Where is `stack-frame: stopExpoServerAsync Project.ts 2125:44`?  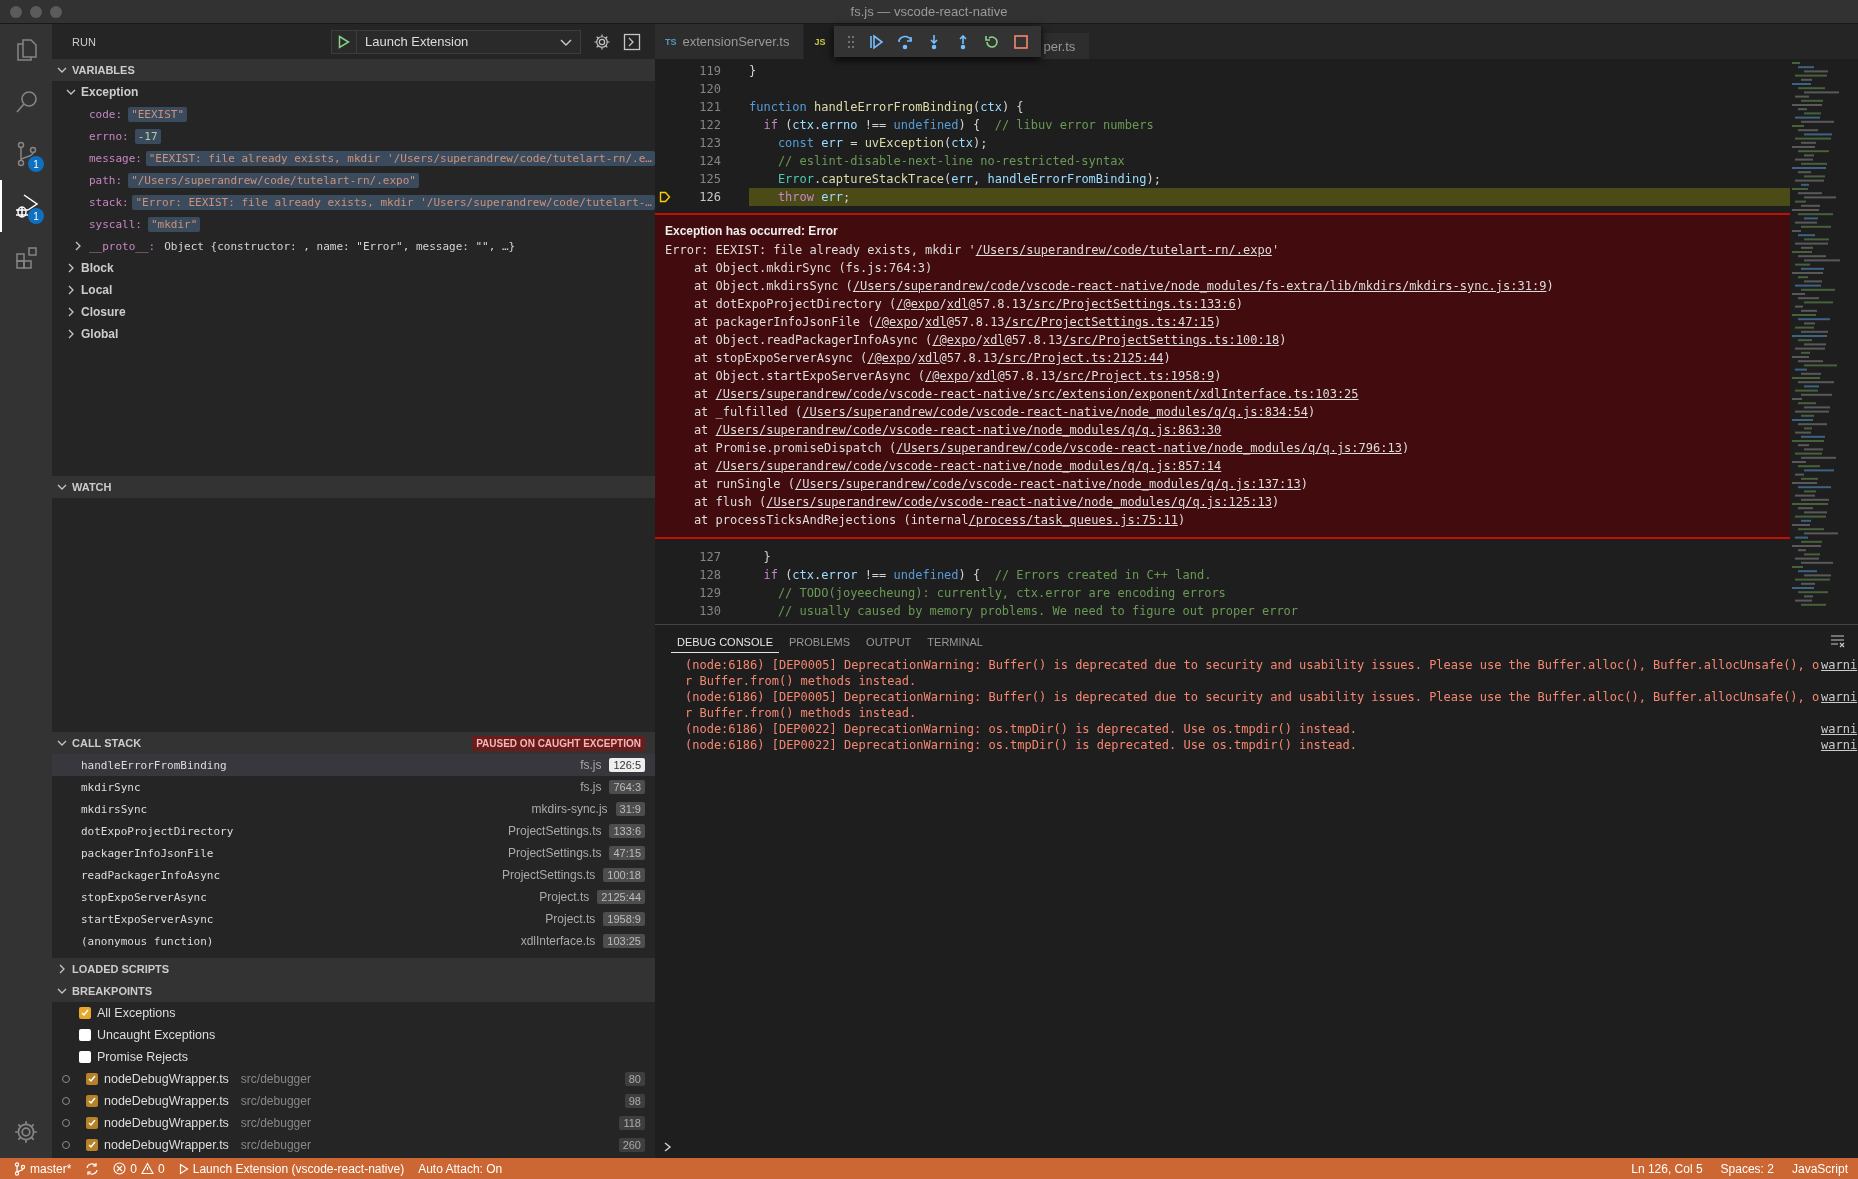
stack-frame: stopExpoServerAsync Project.ts 2125:44 is located at coordinates (353, 897).